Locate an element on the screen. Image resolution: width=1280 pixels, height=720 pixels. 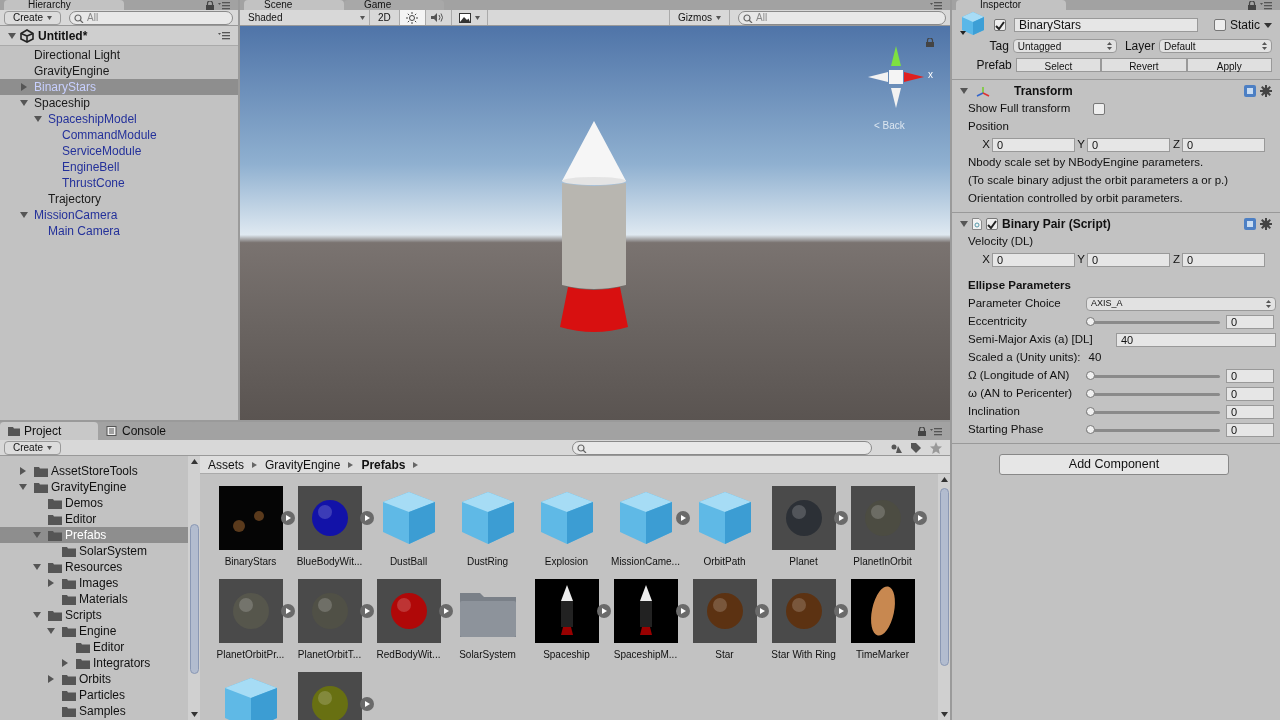
hierarchy-item: Trajectory is located at coordinates (119, 199).